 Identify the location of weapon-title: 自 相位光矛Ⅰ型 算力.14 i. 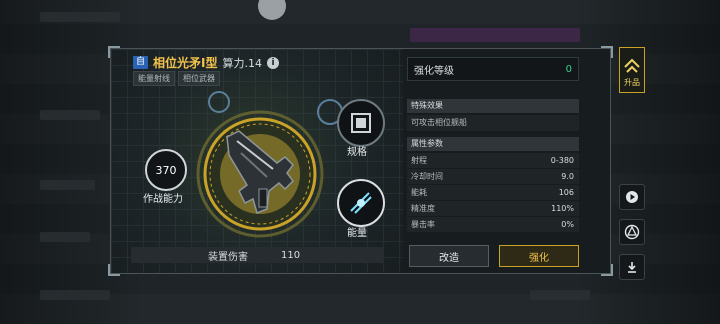
(206, 62).